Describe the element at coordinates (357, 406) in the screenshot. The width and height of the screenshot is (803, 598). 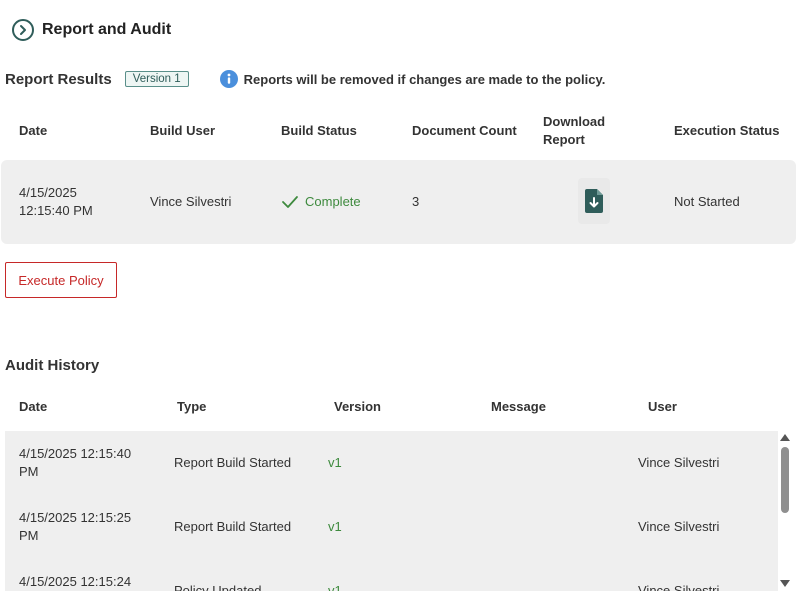
I see `audit-column-header-version: Version` at that location.